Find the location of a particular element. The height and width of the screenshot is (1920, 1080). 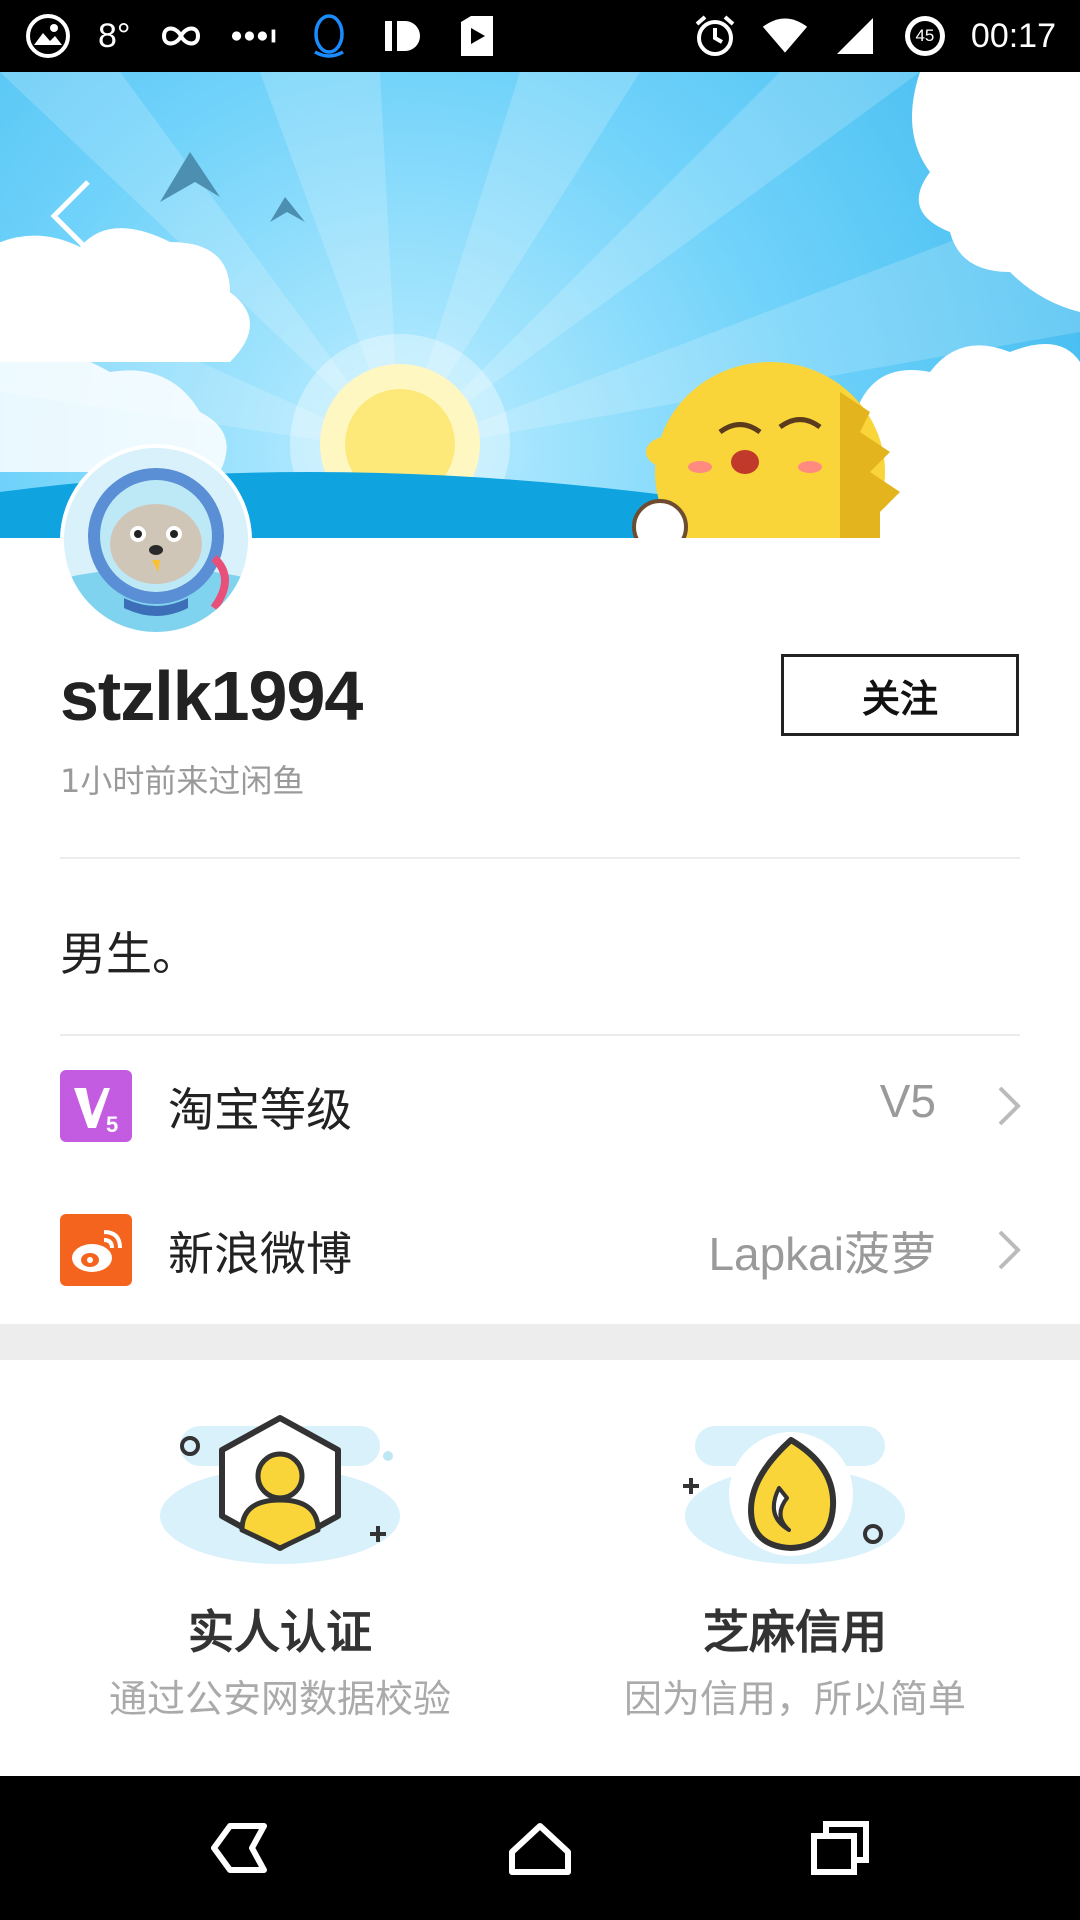

qq-penguin-icon is located at coordinates (329, 36).